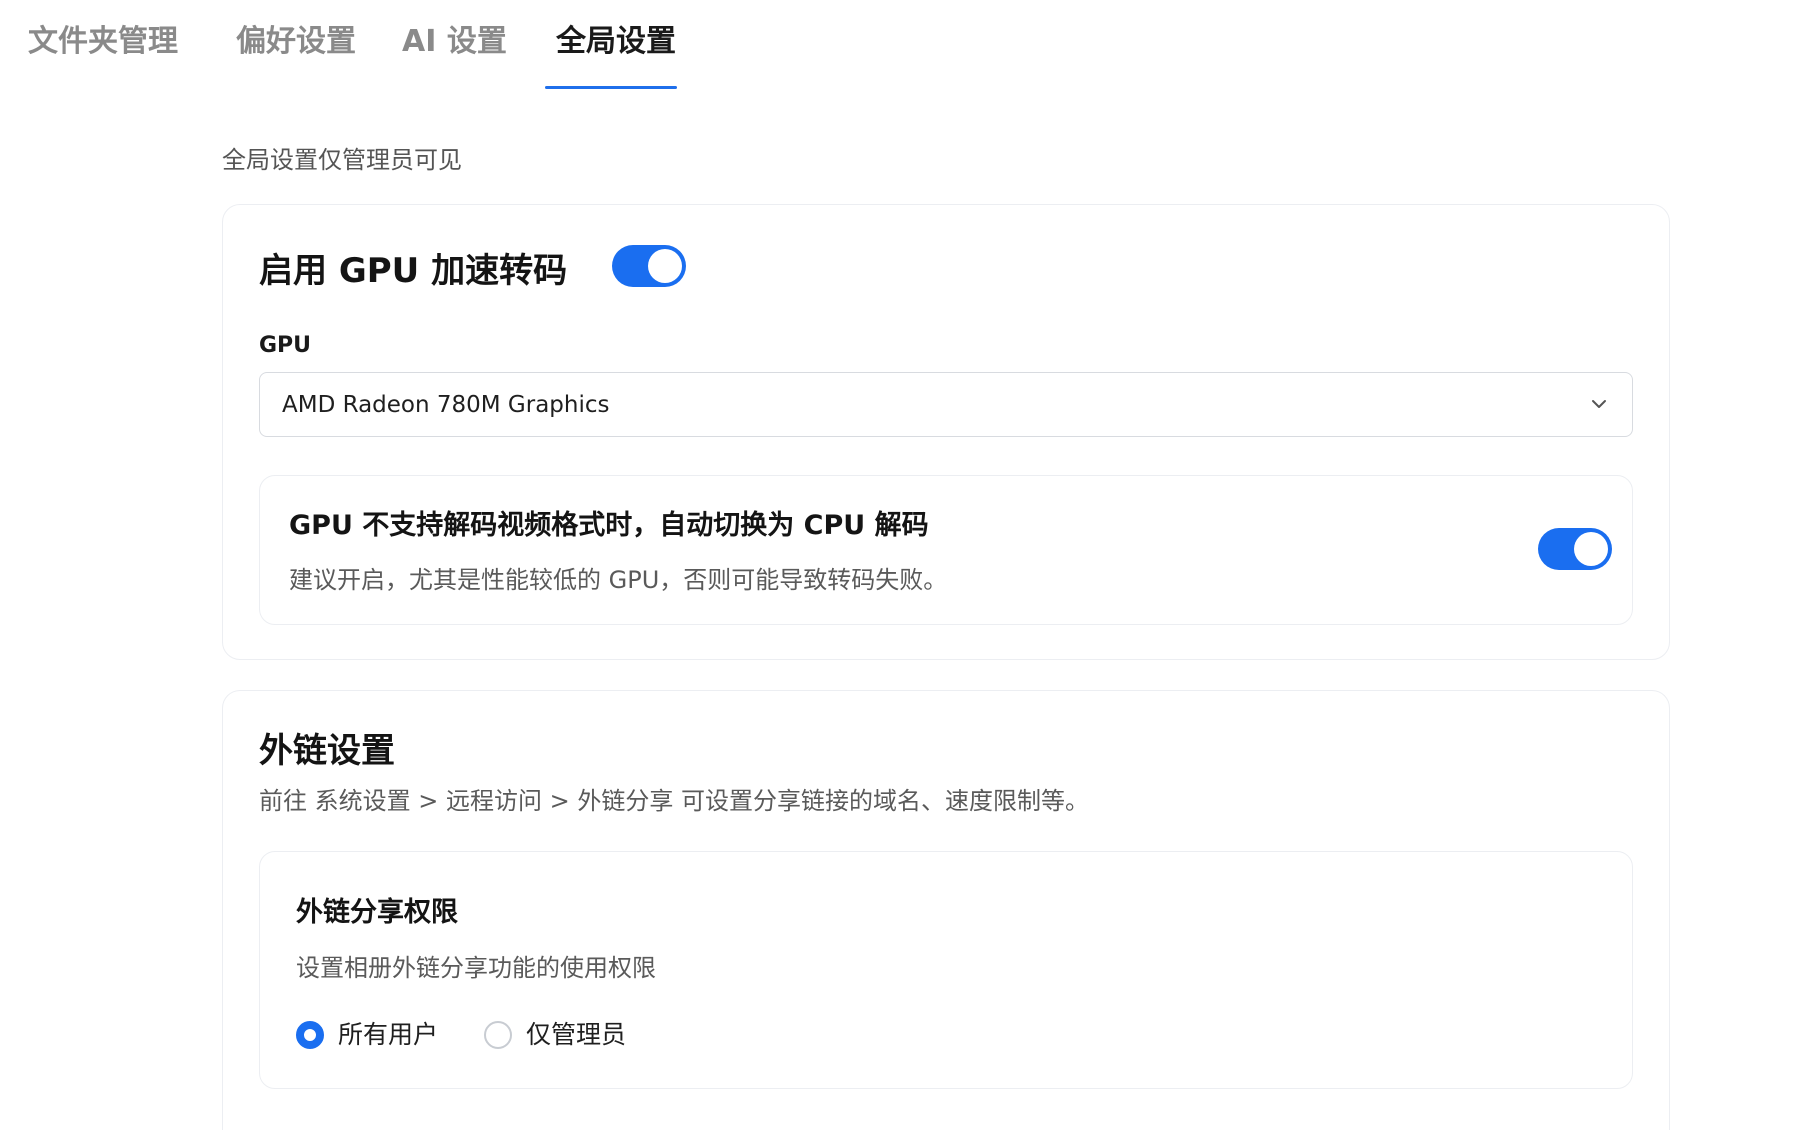 This screenshot has width=1798, height=1130. I want to click on link-section-description: 前往 系统设置 > 远程访问 > 外链分享 可设置分享链接的域名、速度限制等。, so click(674, 801).